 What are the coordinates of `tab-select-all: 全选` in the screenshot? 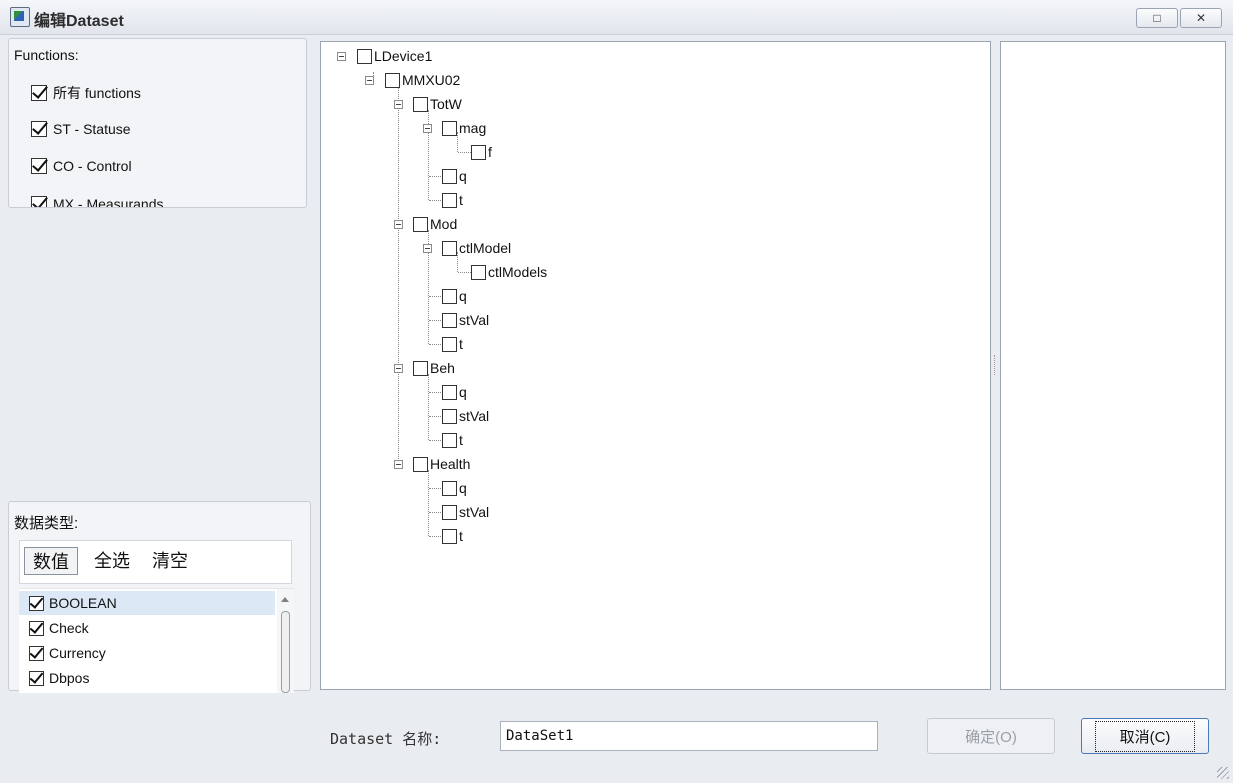 It's located at (112, 561).